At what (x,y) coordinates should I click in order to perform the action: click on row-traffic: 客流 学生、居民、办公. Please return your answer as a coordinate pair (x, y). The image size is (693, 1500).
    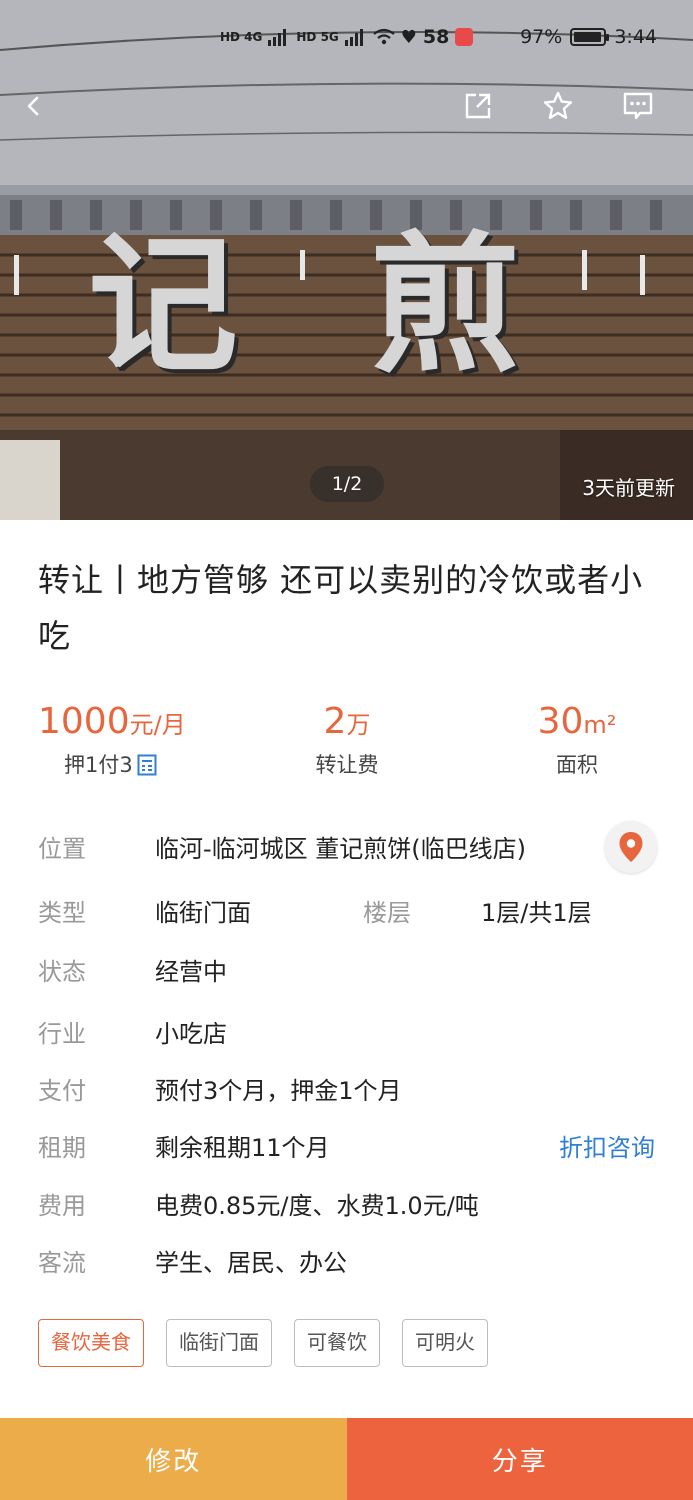
    Looking at the image, I should click on (346, 1263).